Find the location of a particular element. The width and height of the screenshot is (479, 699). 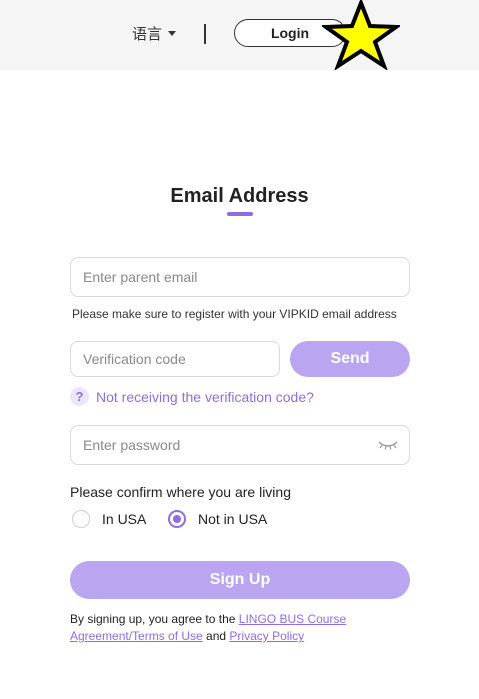

verification-code-input is located at coordinates (175, 359).